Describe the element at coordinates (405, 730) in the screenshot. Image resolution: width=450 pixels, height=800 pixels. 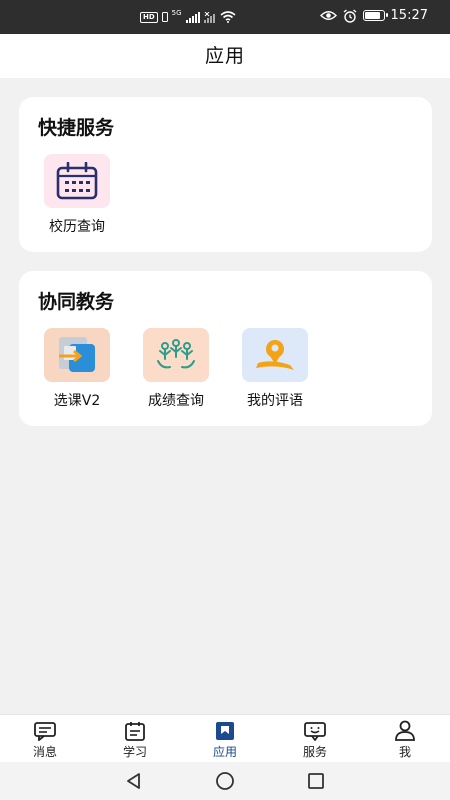
I see `profile-icon` at that location.